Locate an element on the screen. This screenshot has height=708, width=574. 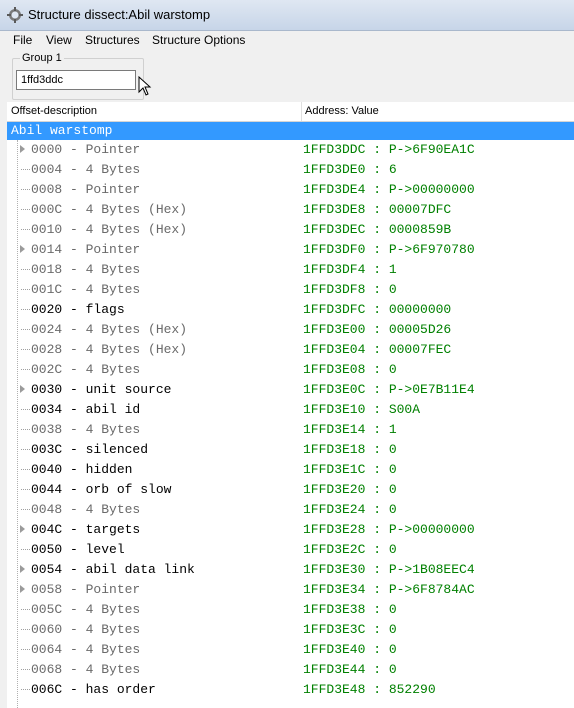
window-title: Structure dissect:Abil warstomp is located at coordinates (119, 14).